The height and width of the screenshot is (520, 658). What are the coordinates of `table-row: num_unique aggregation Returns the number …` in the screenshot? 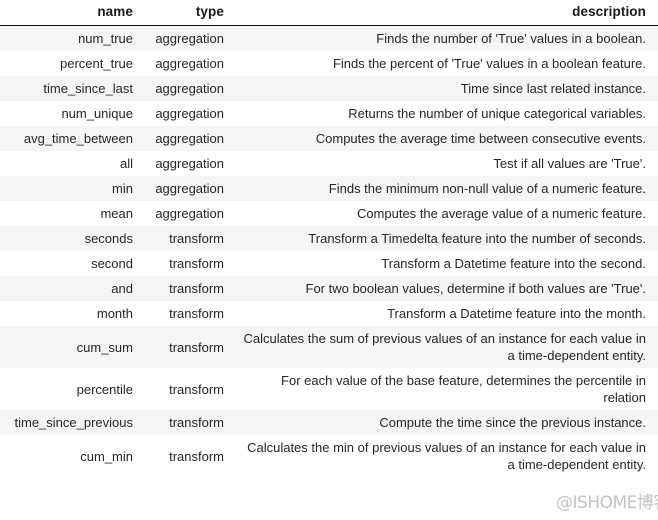 It's located at (329, 113).